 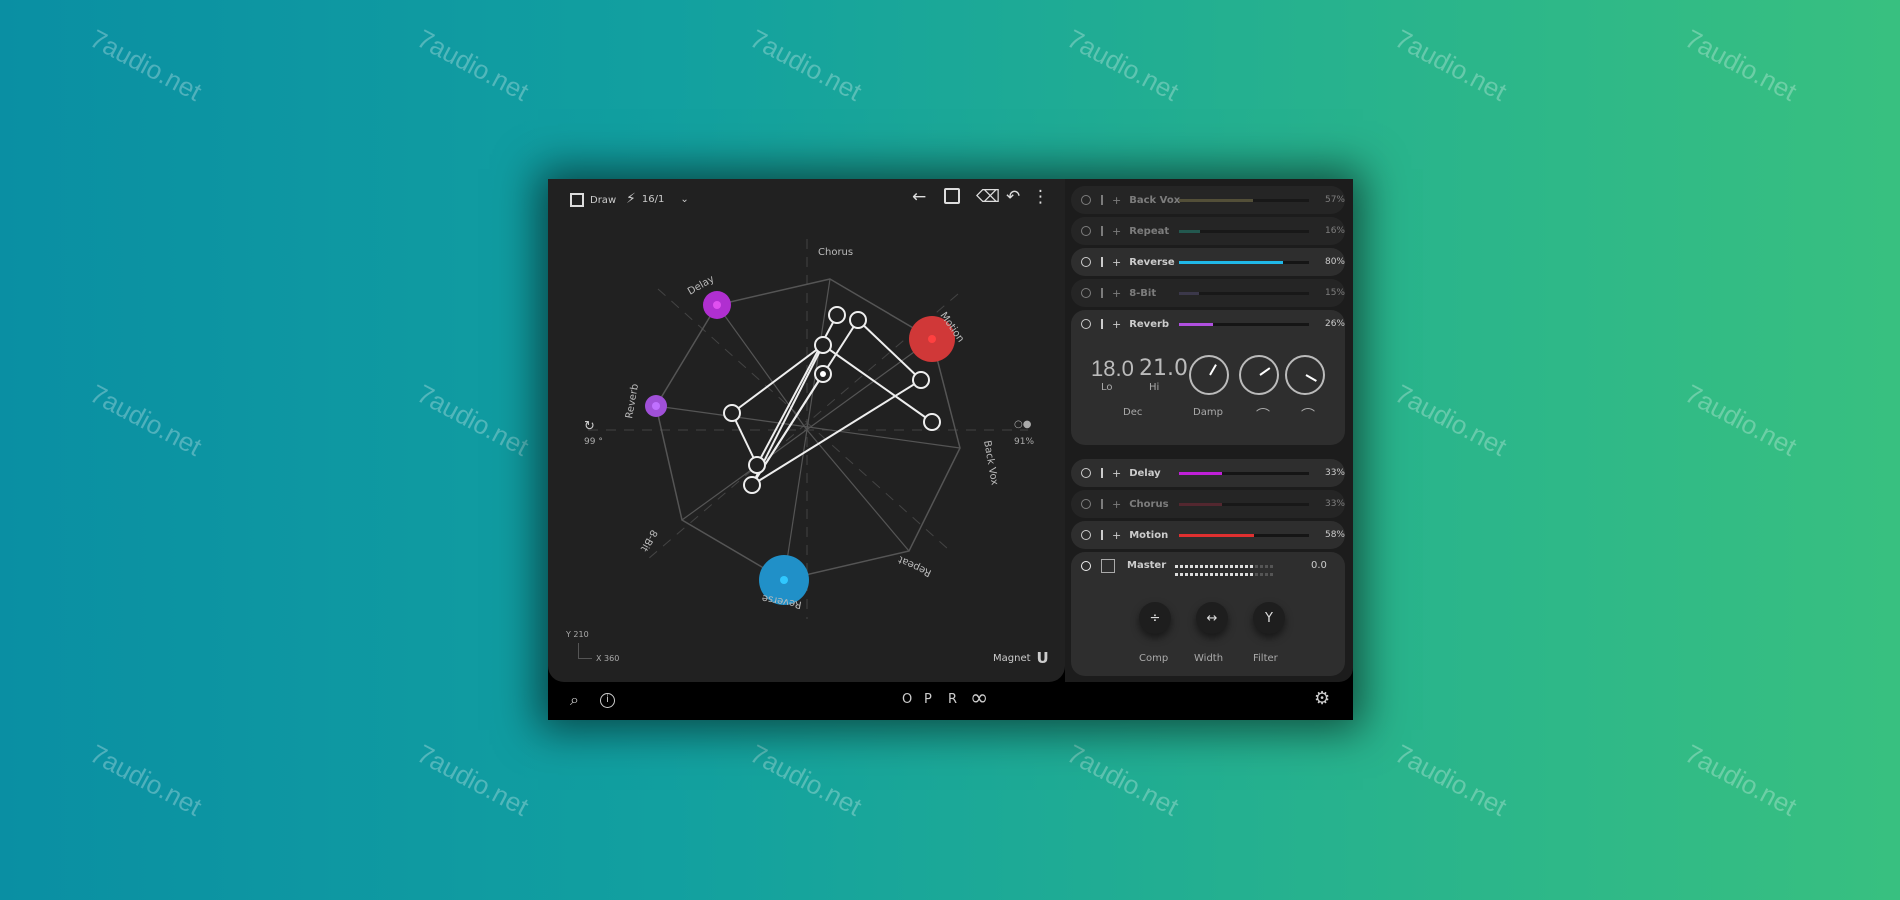 I want to click on current-point, so click(x=823, y=374).